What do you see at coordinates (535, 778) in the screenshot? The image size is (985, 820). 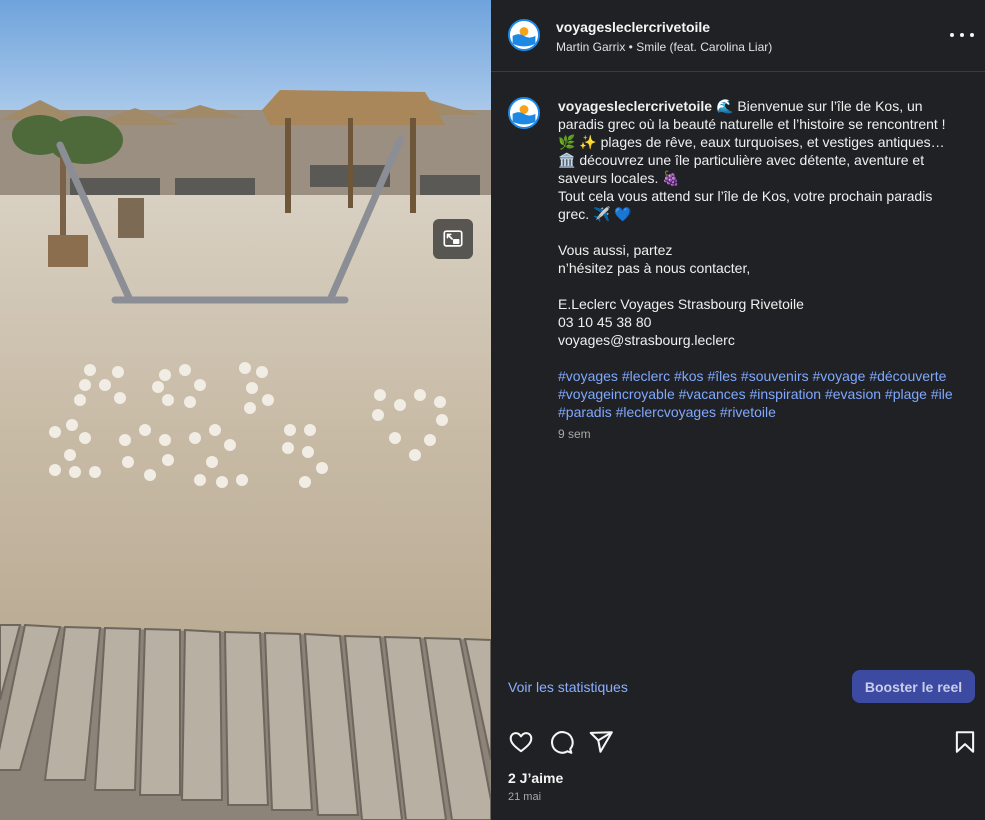 I see `likes-count: 2 J’aime` at bounding box center [535, 778].